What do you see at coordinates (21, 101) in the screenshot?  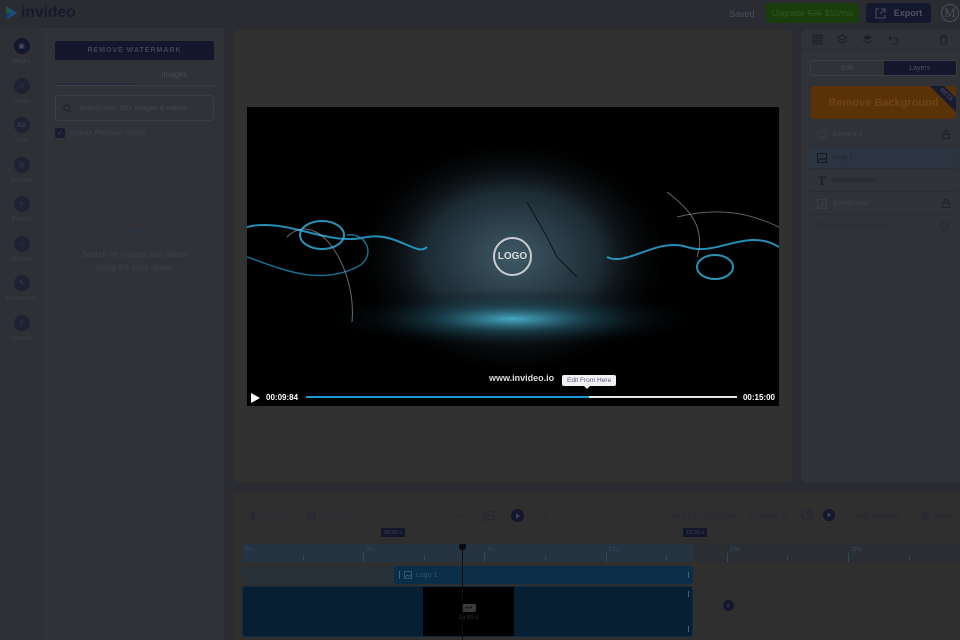 I see `rail-item-label: Music` at bounding box center [21, 101].